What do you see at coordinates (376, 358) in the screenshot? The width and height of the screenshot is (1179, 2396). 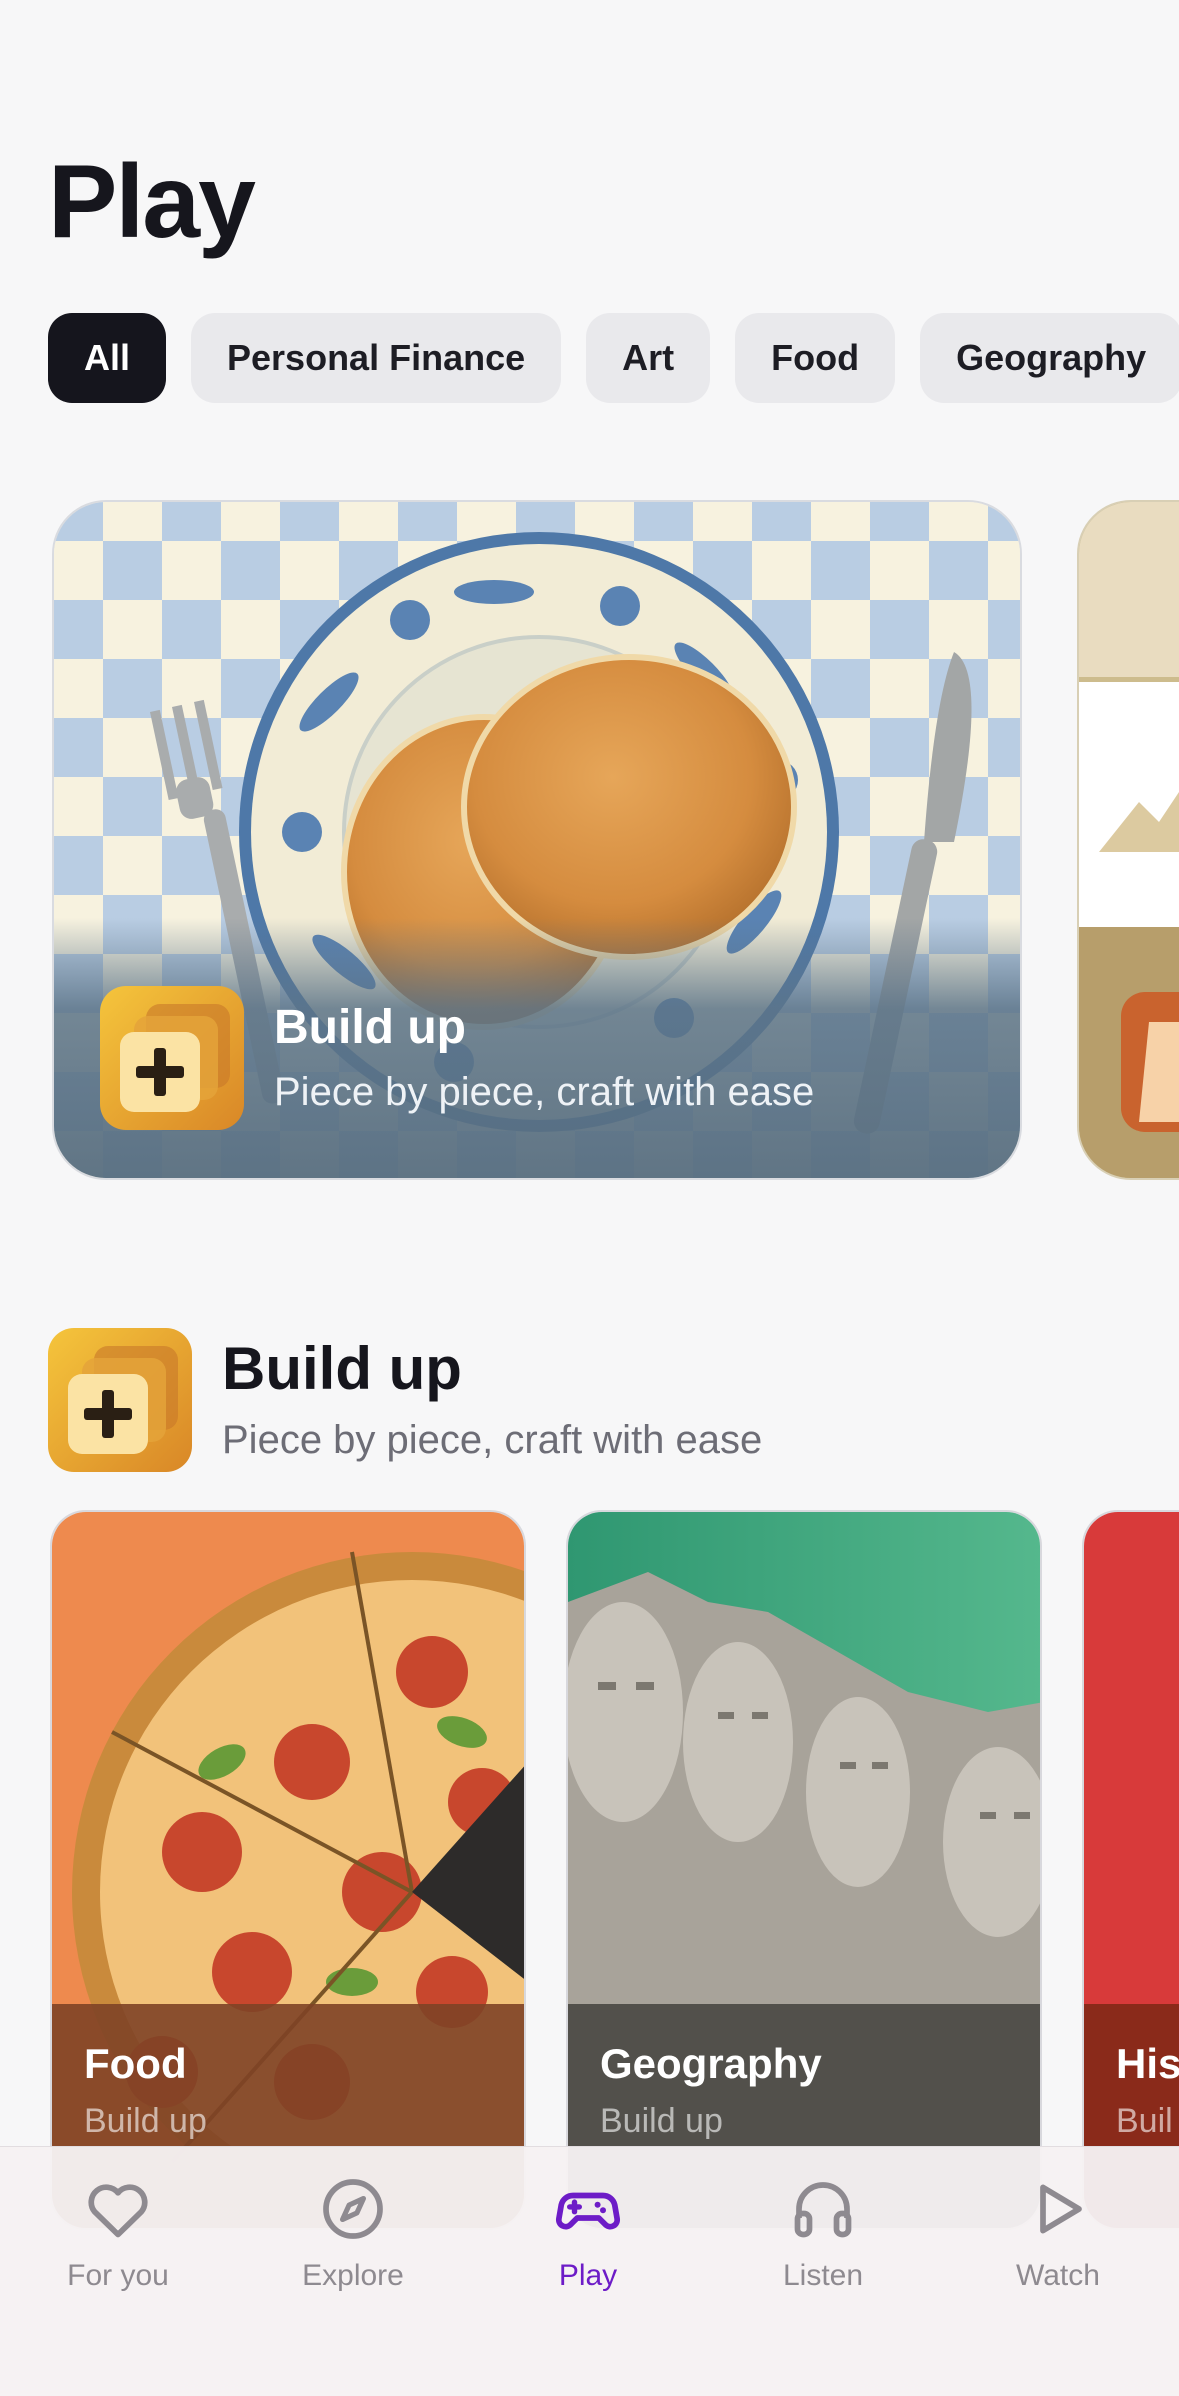 I see `filter-chip-personal-finance: Personal Finance` at bounding box center [376, 358].